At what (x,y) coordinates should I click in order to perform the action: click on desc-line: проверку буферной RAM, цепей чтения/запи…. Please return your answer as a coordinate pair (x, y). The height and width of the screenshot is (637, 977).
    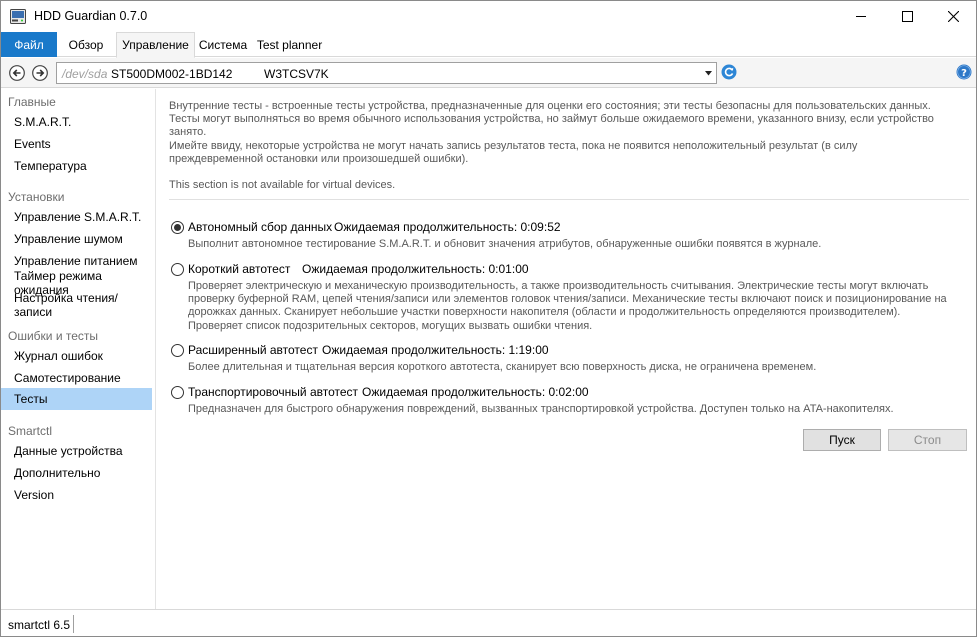
    Looking at the image, I should click on (567, 299).